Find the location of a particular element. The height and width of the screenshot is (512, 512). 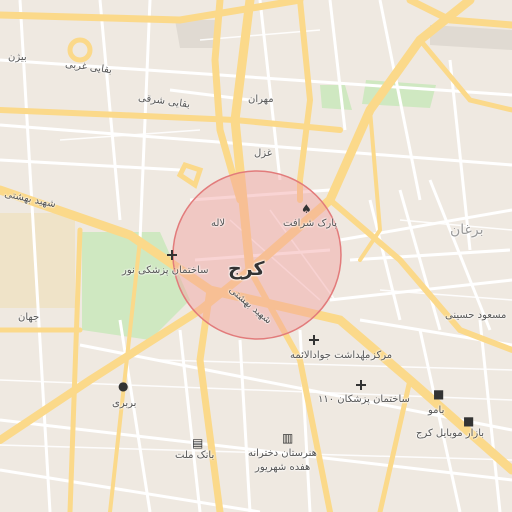

label-masood-hosseini: مسعود حسینی is located at coordinates (476, 315).